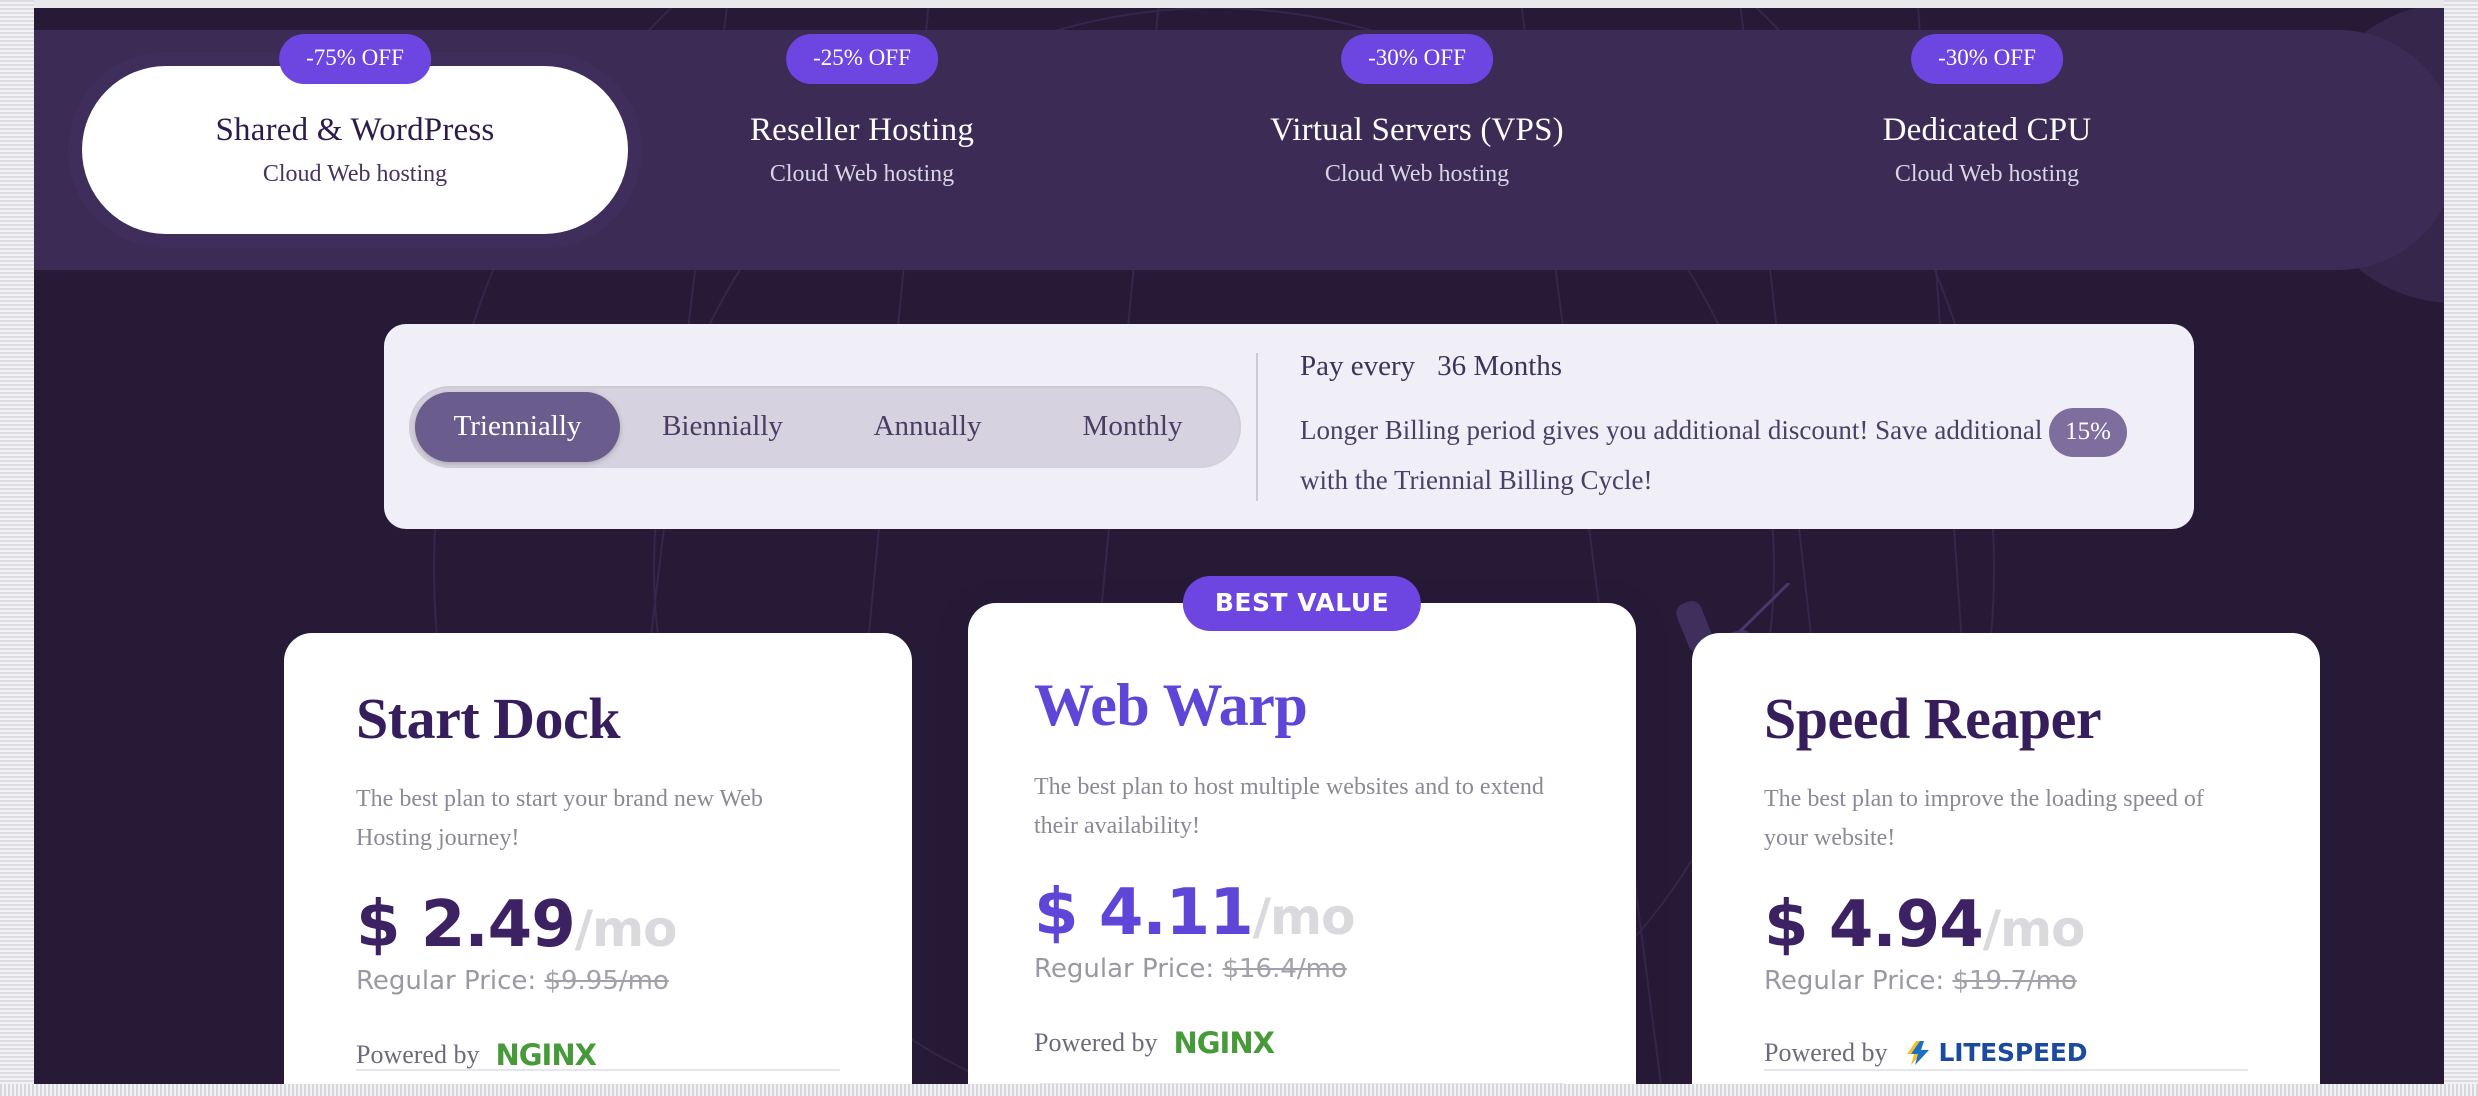 The image size is (2478, 1096). I want to click on plan-name: Web Warp, so click(1171, 705).